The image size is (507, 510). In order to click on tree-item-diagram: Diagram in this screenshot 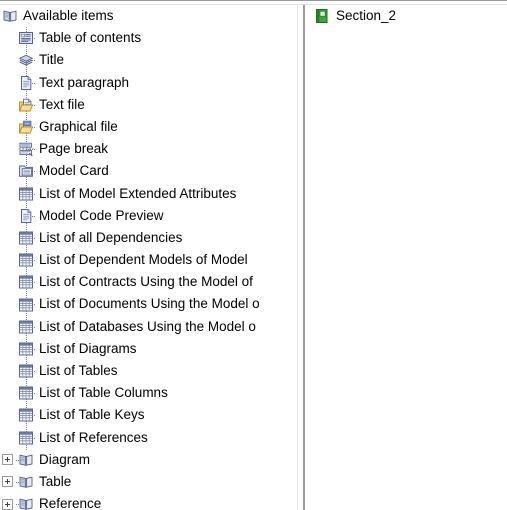, I will do `click(148, 460)`.